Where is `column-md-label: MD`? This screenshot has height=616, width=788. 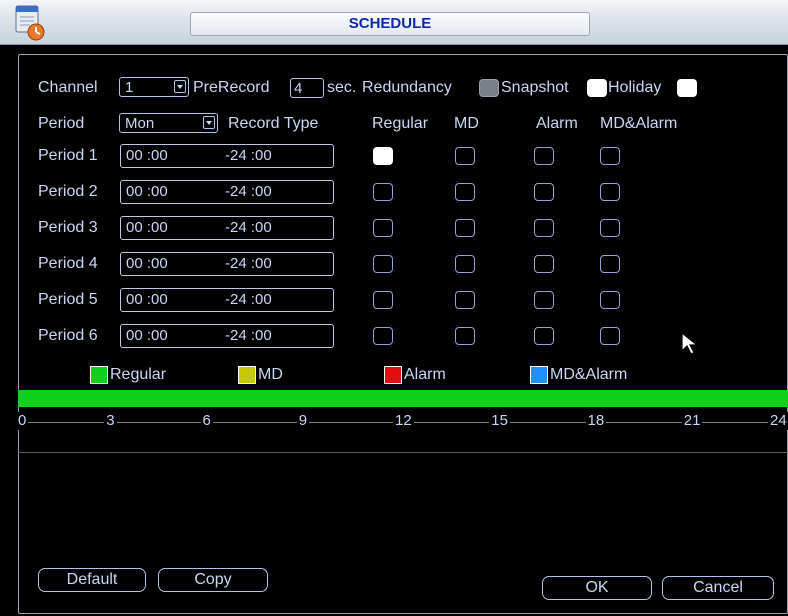 column-md-label: MD is located at coordinates (466, 123).